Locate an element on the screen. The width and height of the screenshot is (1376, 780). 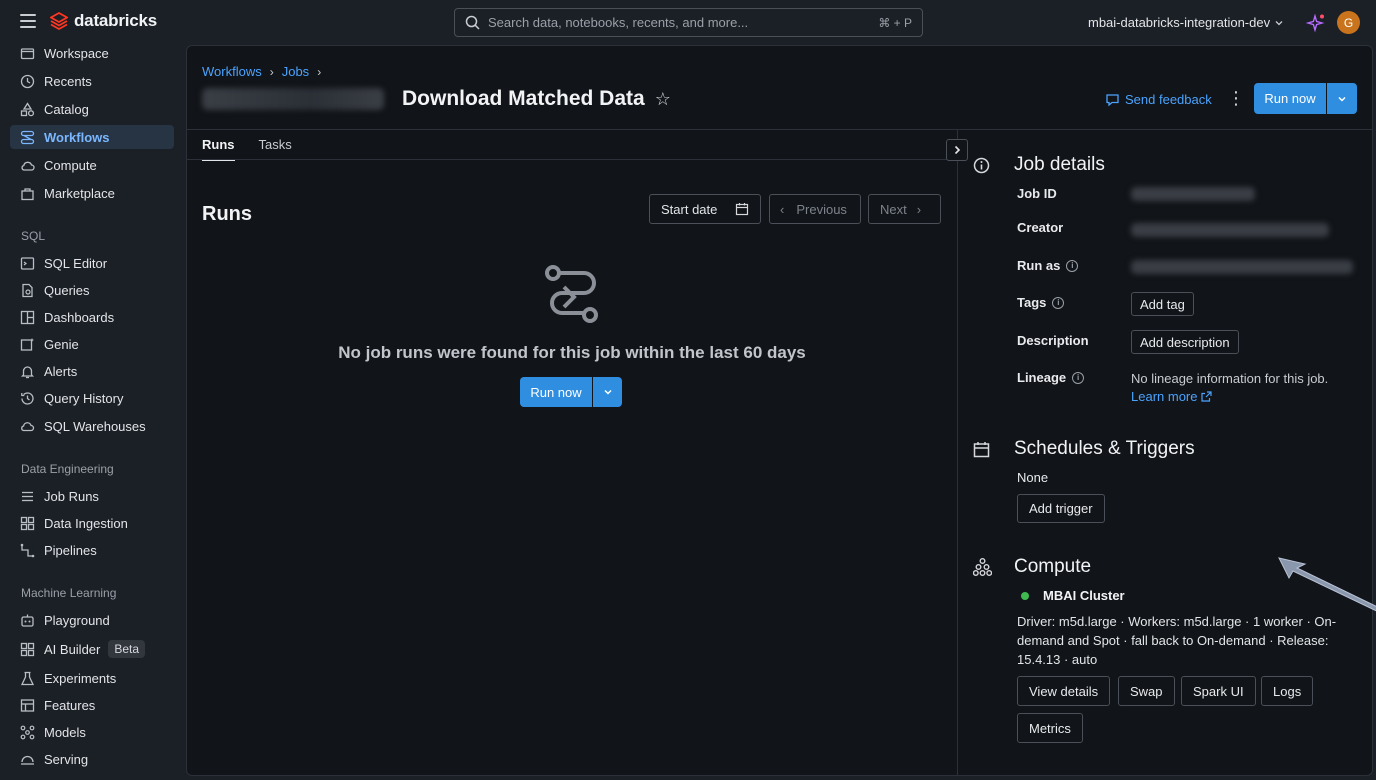
workflows-icon is located at coordinates (27, 137).